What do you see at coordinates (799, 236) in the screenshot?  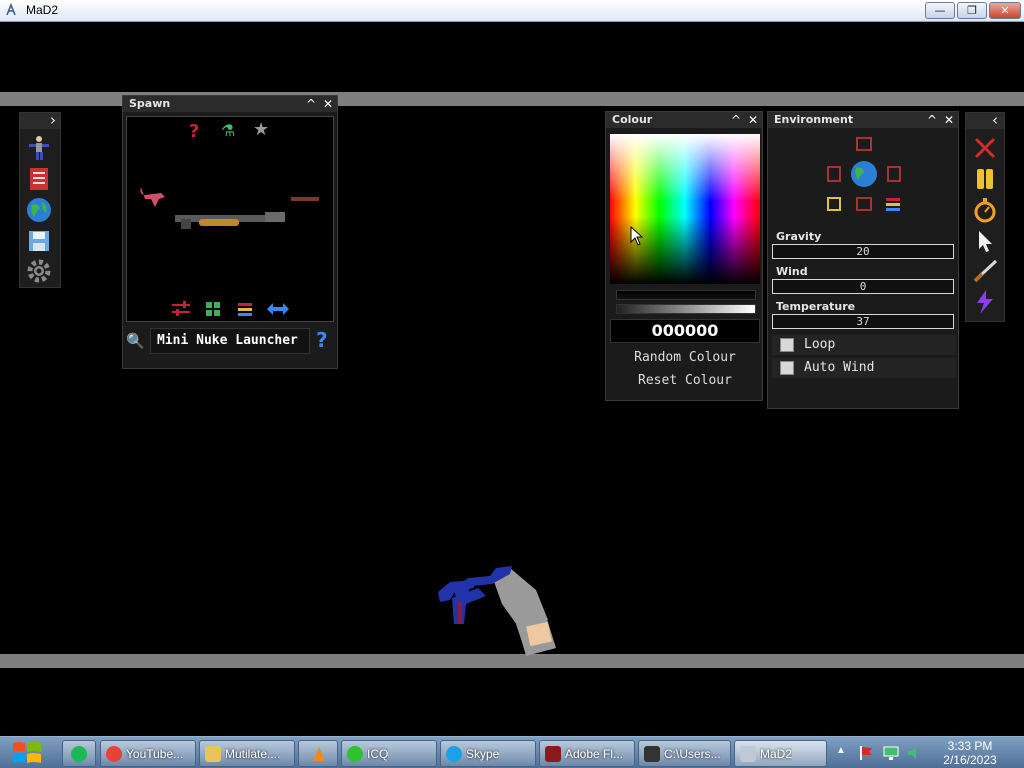 I see `gravity-label: Gravity` at bounding box center [799, 236].